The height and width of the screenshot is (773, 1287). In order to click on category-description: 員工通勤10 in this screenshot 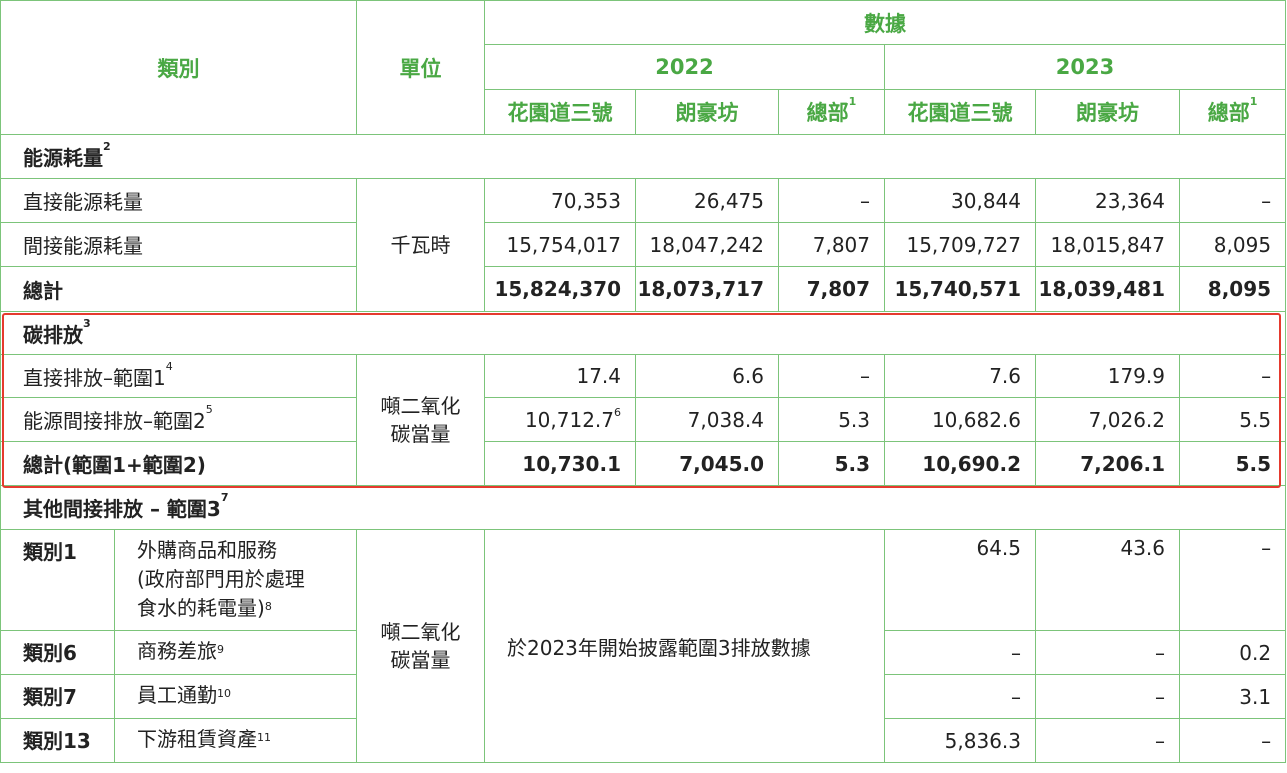, I will do `click(235, 696)`.